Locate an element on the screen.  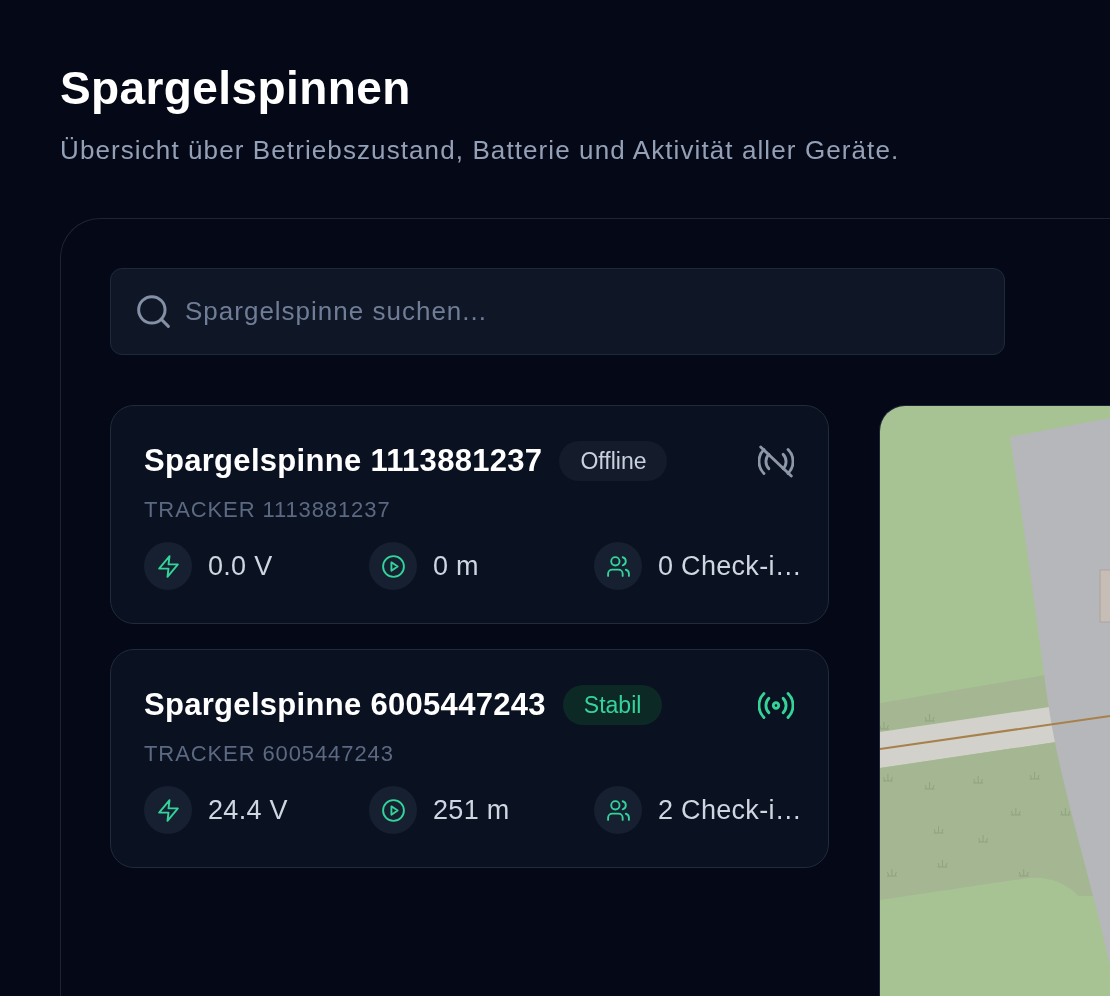
stat-value: 0.0 V is located at coordinates (240, 566).